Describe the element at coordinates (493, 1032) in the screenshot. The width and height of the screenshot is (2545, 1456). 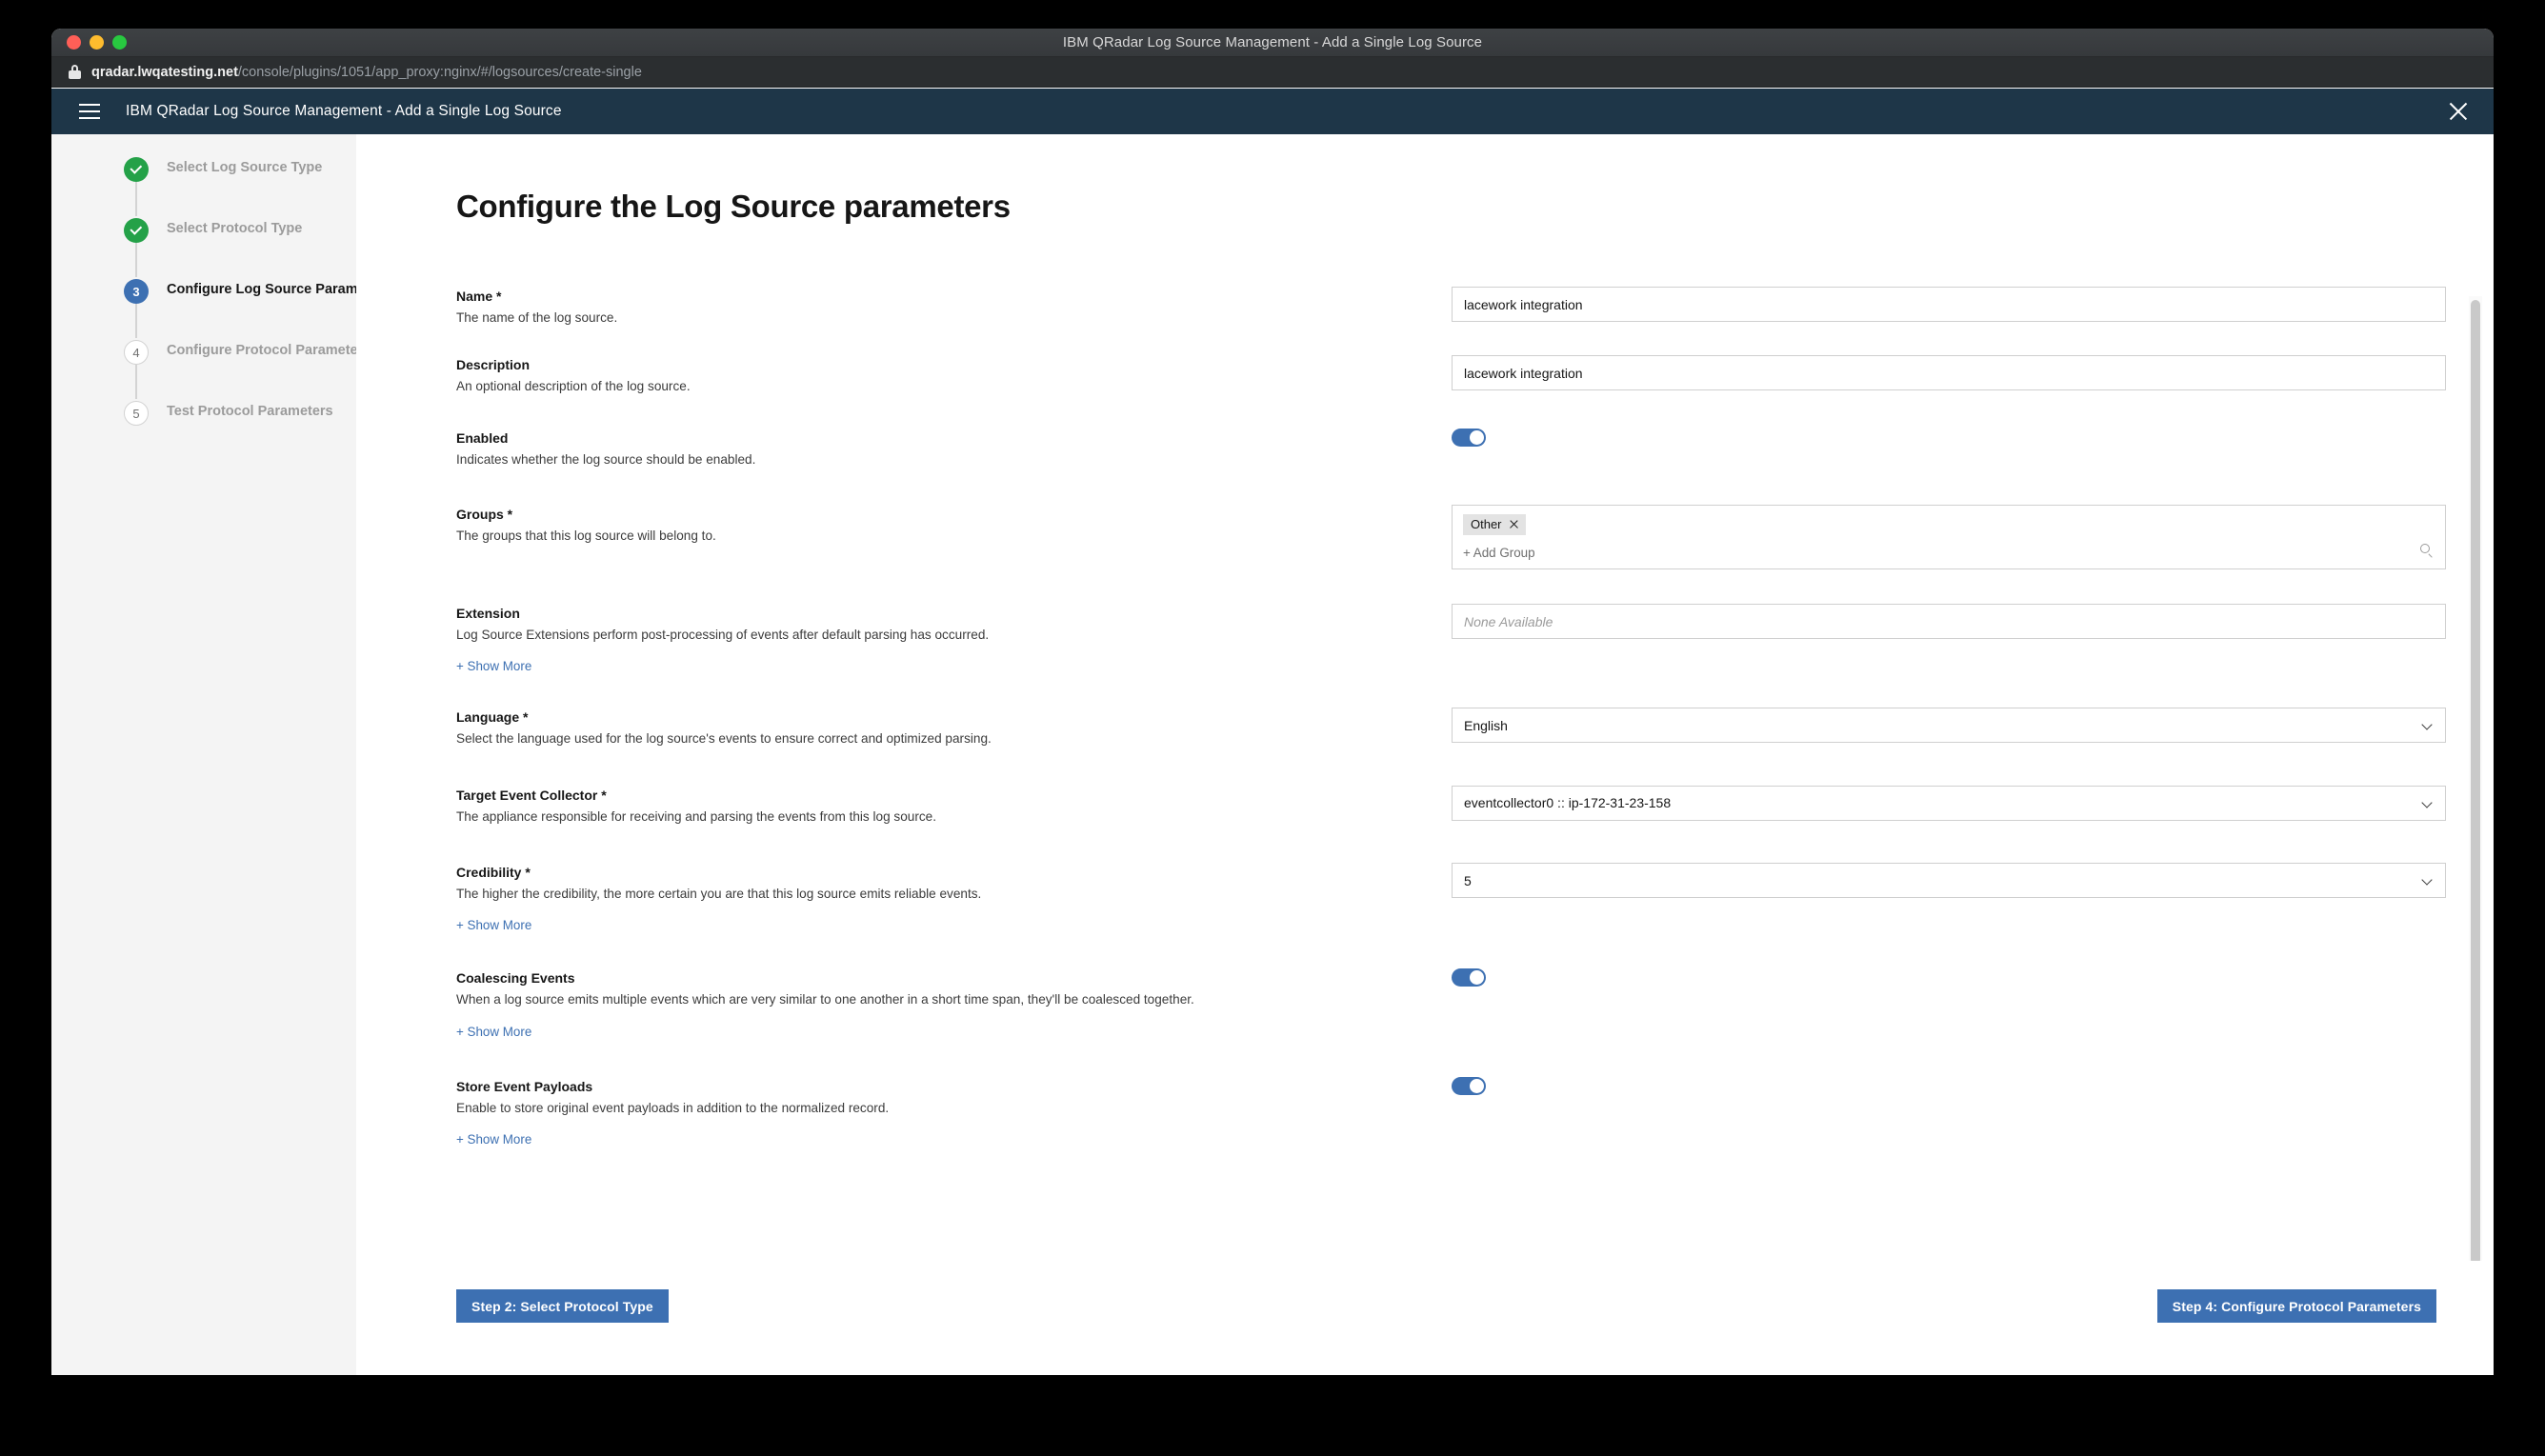
I see `coalescing-events-show-more-link: + Show More` at that location.